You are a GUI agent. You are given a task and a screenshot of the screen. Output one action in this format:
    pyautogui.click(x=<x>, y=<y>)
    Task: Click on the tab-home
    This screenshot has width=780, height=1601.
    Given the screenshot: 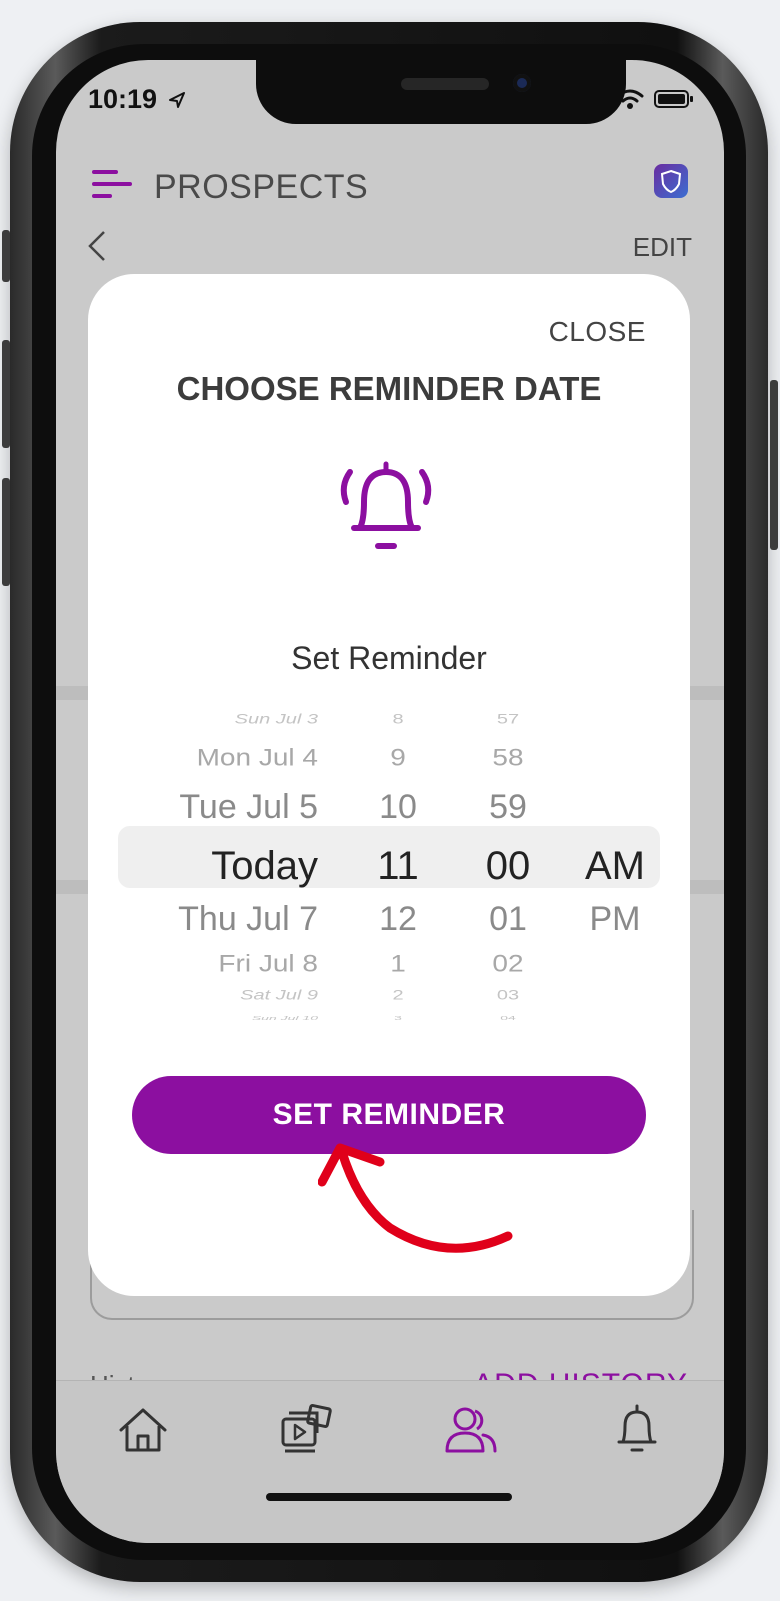 What is the action you would take?
    pyautogui.click(x=143, y=1430)
    